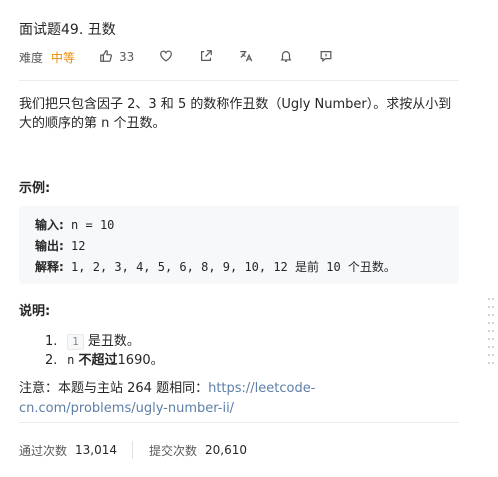  What do you see at coordinates (93, 225) in the screenshot?
I see `input-value: n = 10` at bounding box center [93, 225].